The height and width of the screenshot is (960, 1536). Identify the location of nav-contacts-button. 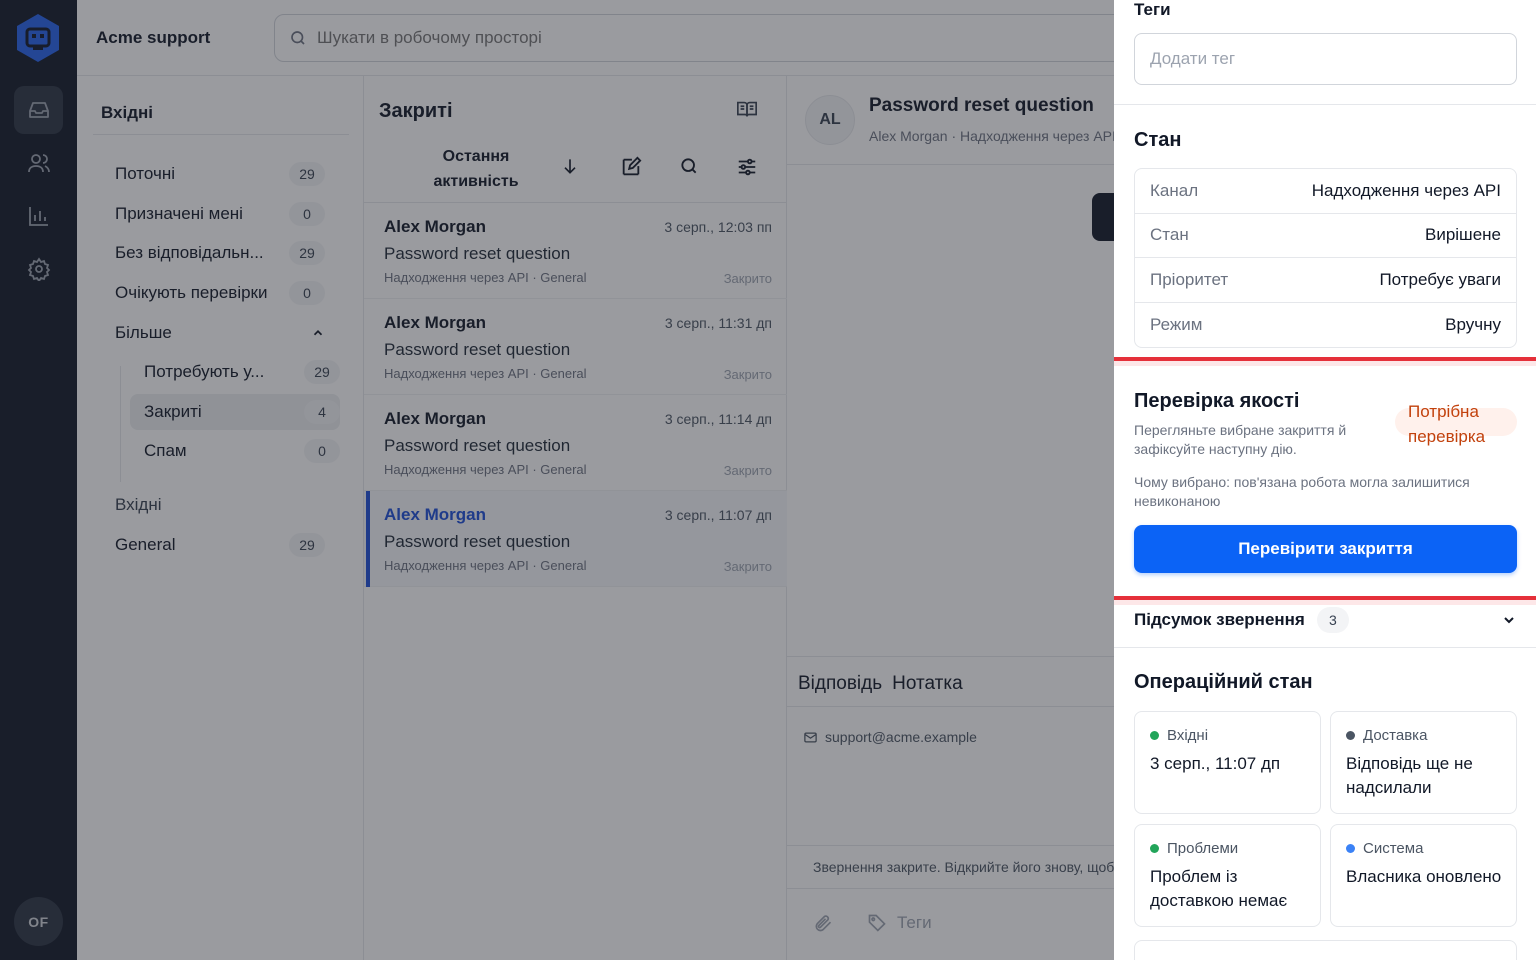
(38, 163).